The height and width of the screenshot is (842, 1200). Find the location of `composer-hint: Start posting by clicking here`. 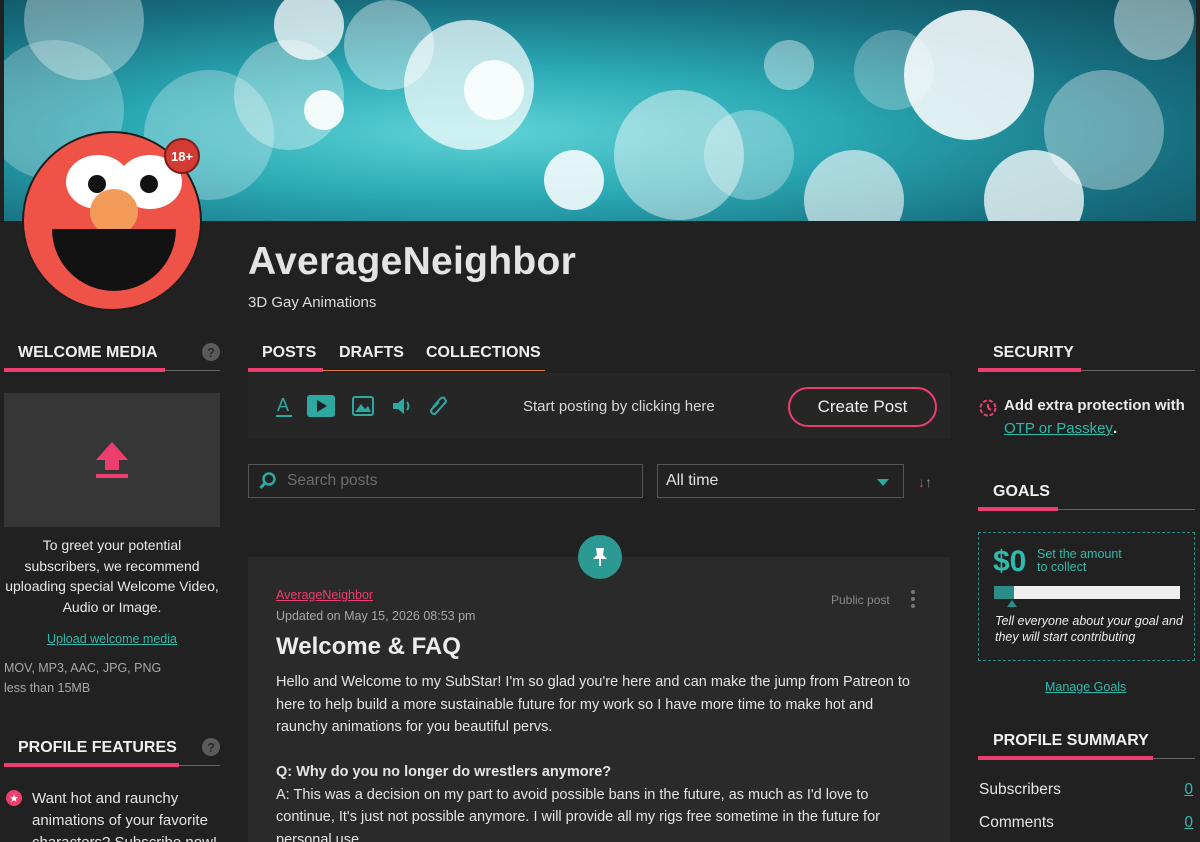

composer-hint: Start posting by clicking here is located at coordinates (619, 406).